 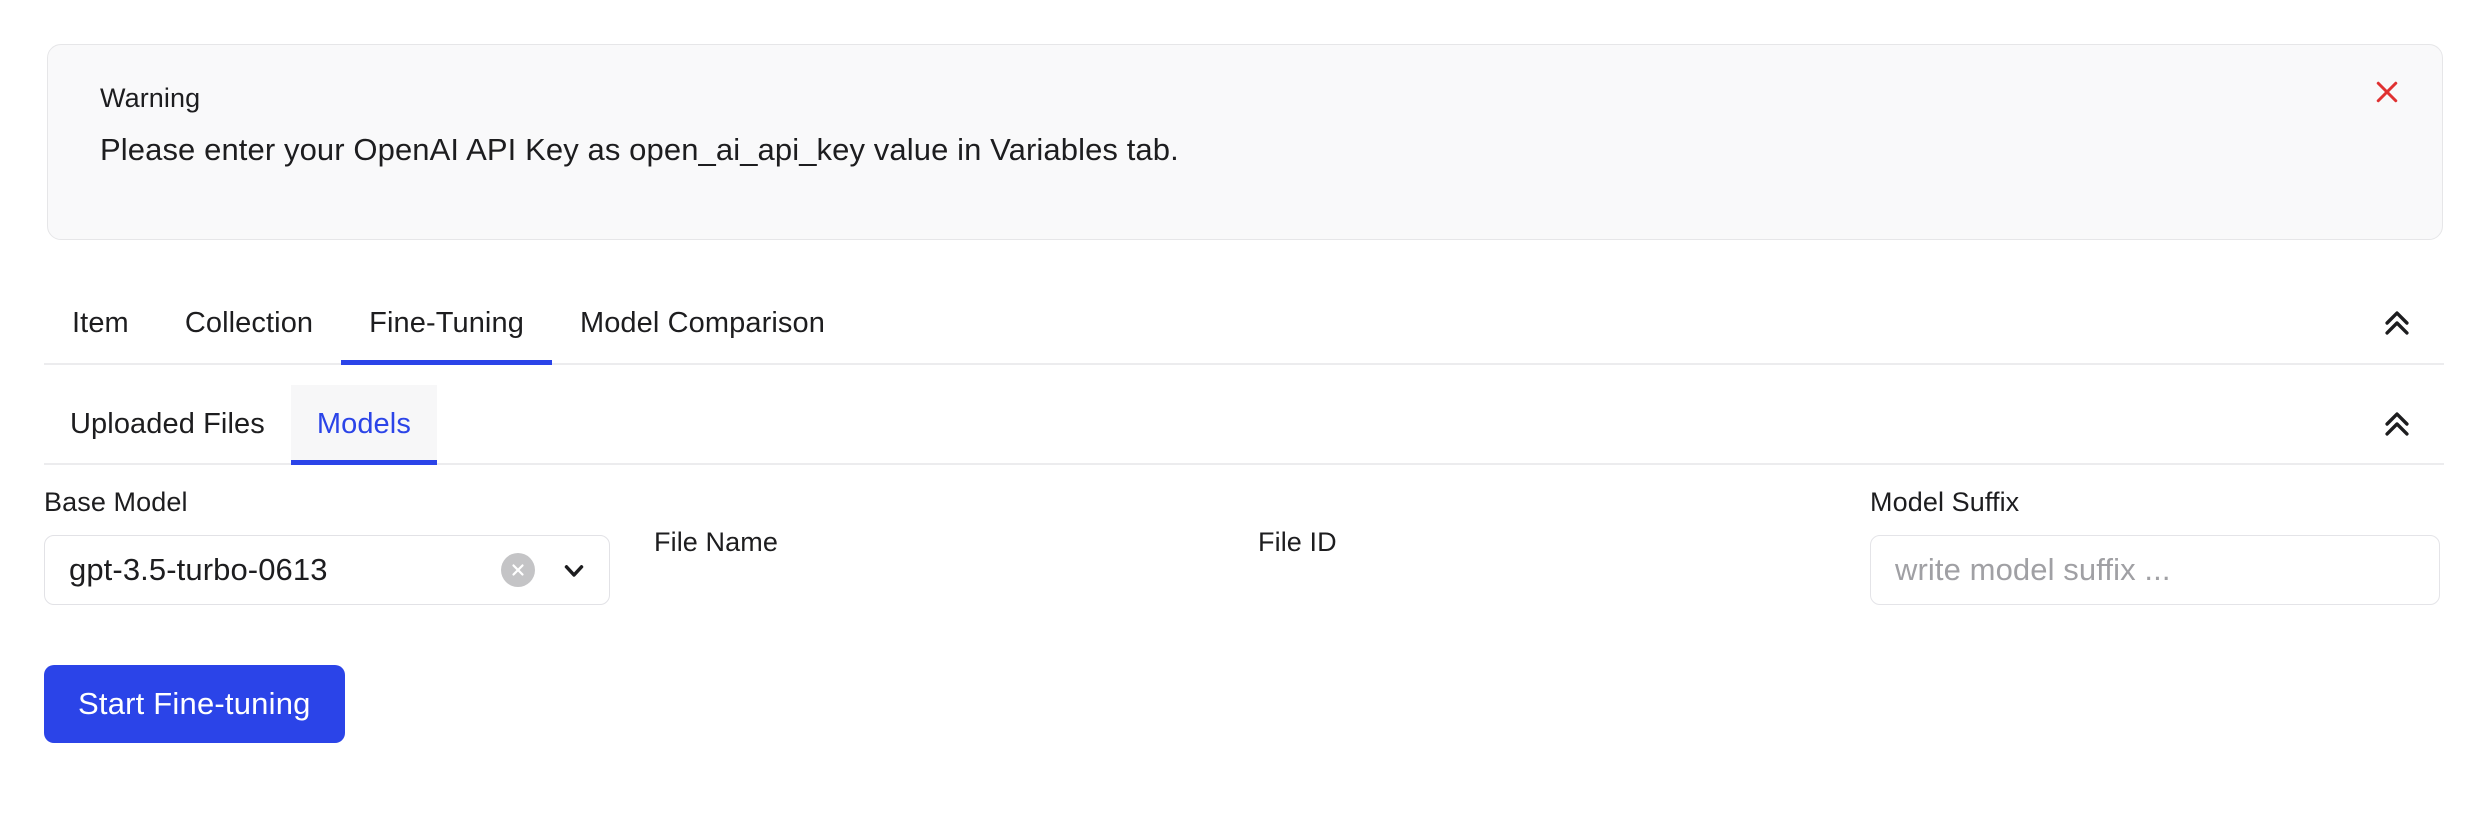 What do you see at coordinates (1945, 502) in the screenshot?
I see `model-suffix-label: Model Suffix` at bounding box center [1945, 502].